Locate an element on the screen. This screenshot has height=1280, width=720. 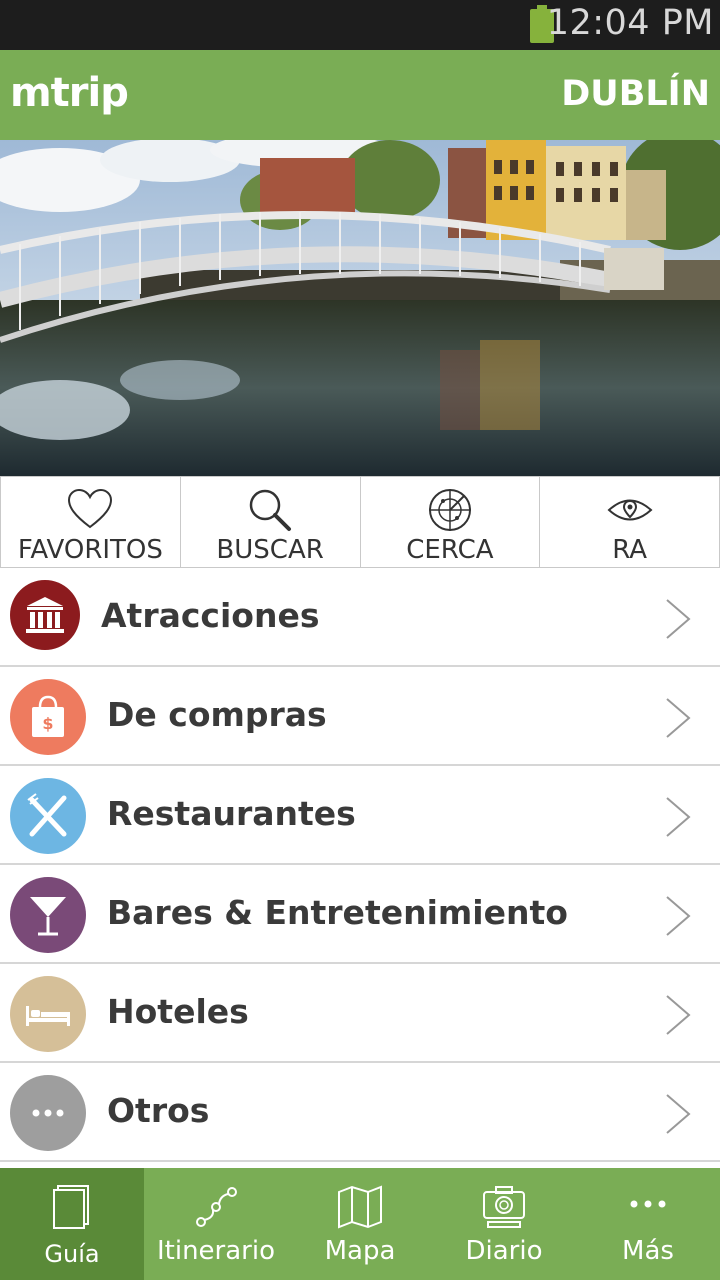
shopping-bag-icon: $ is located at coordinates (48, 717).